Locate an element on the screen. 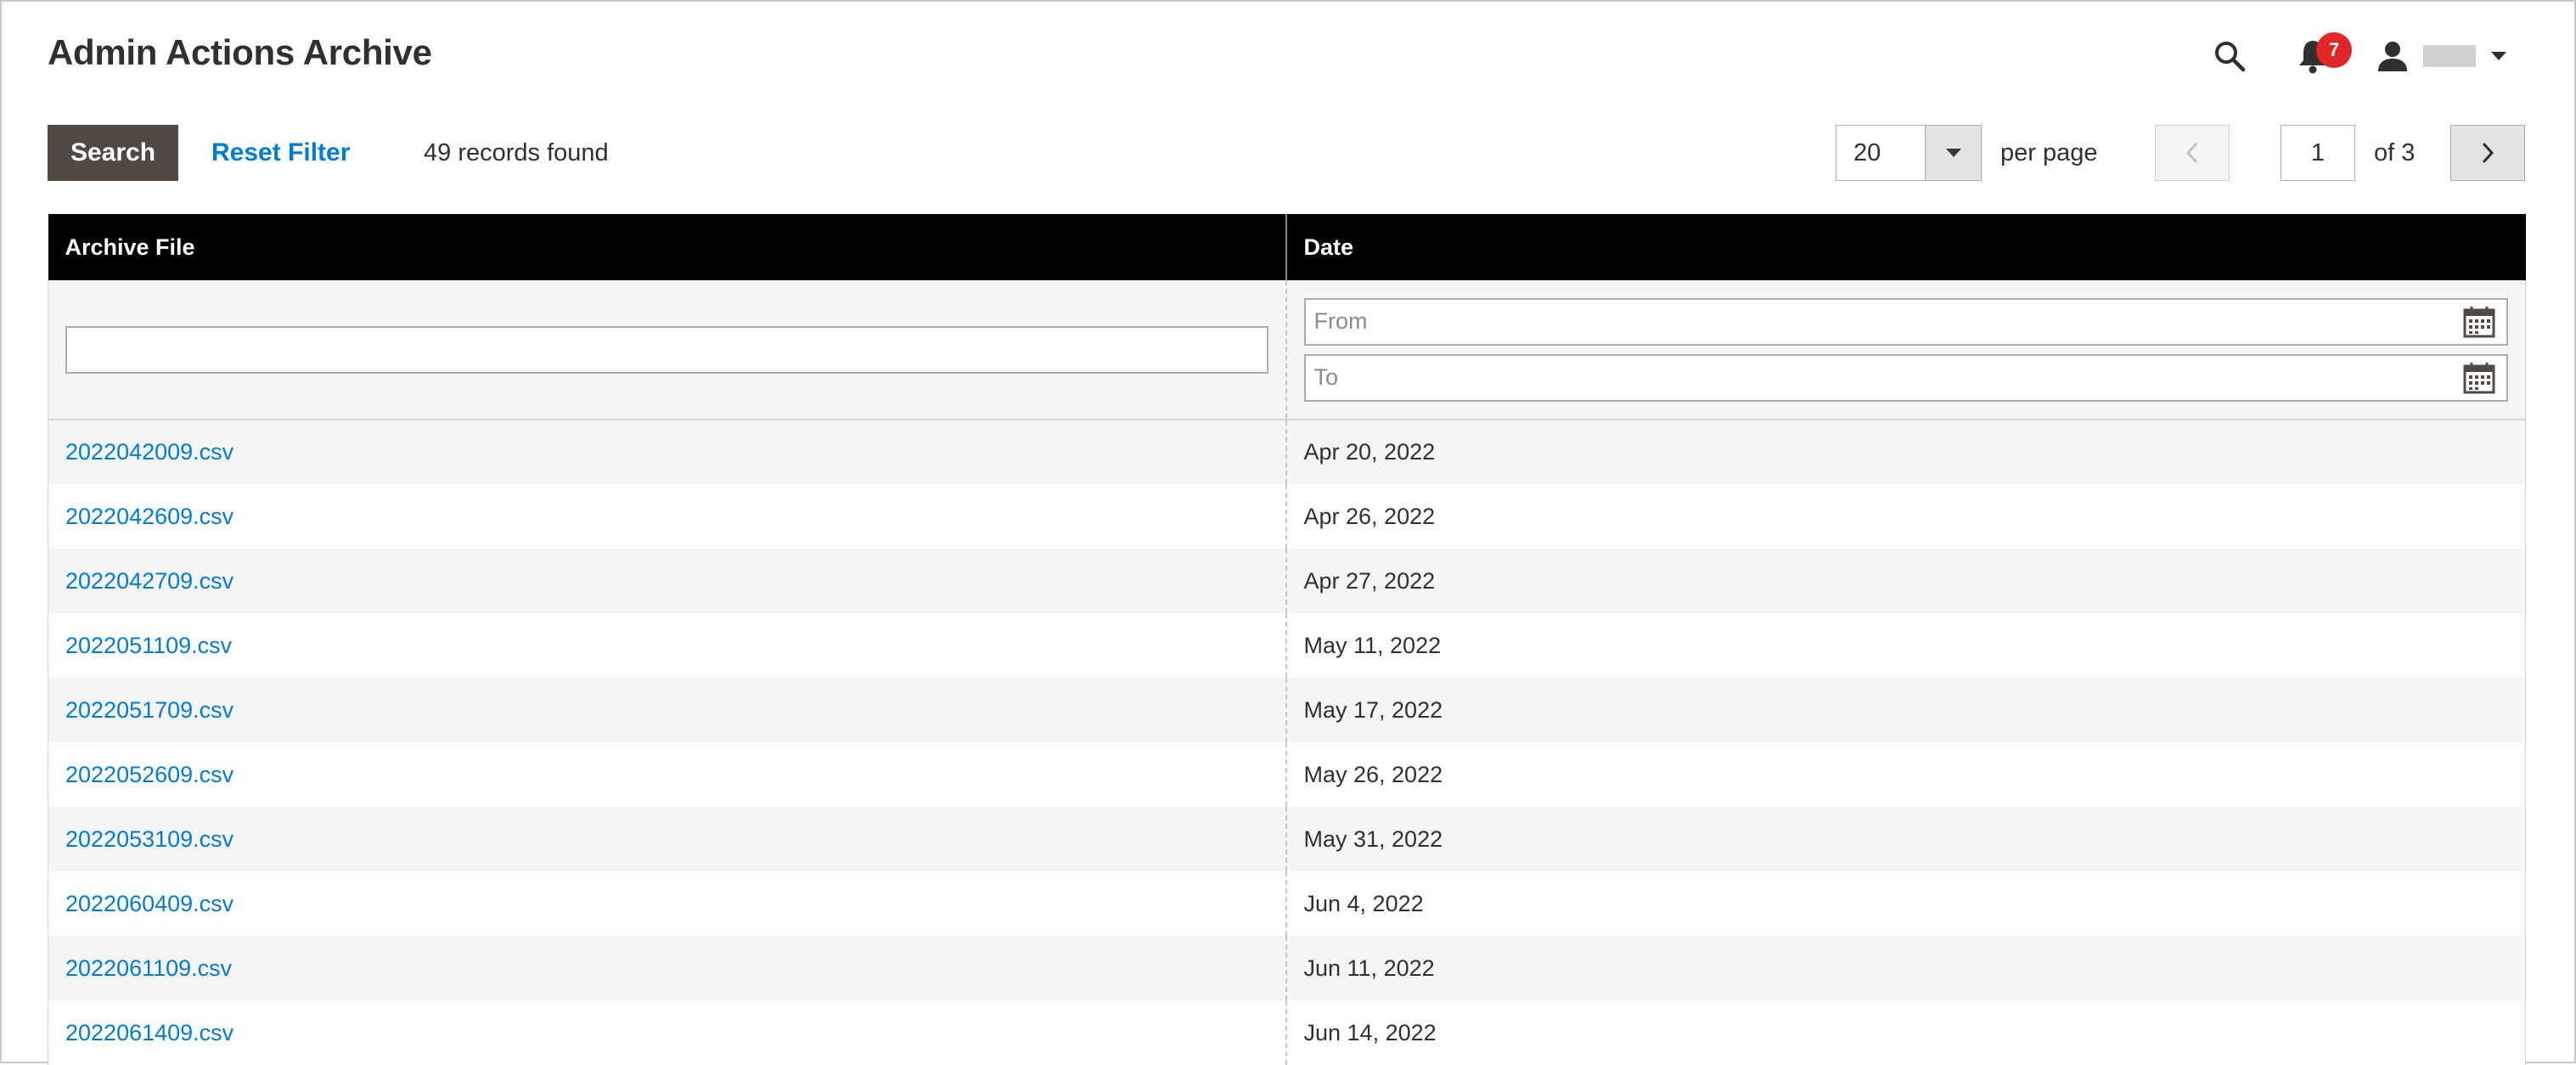 This screenshot has width=2576, height=1065. filter-row: From To is located at coordinates (1287, 350).